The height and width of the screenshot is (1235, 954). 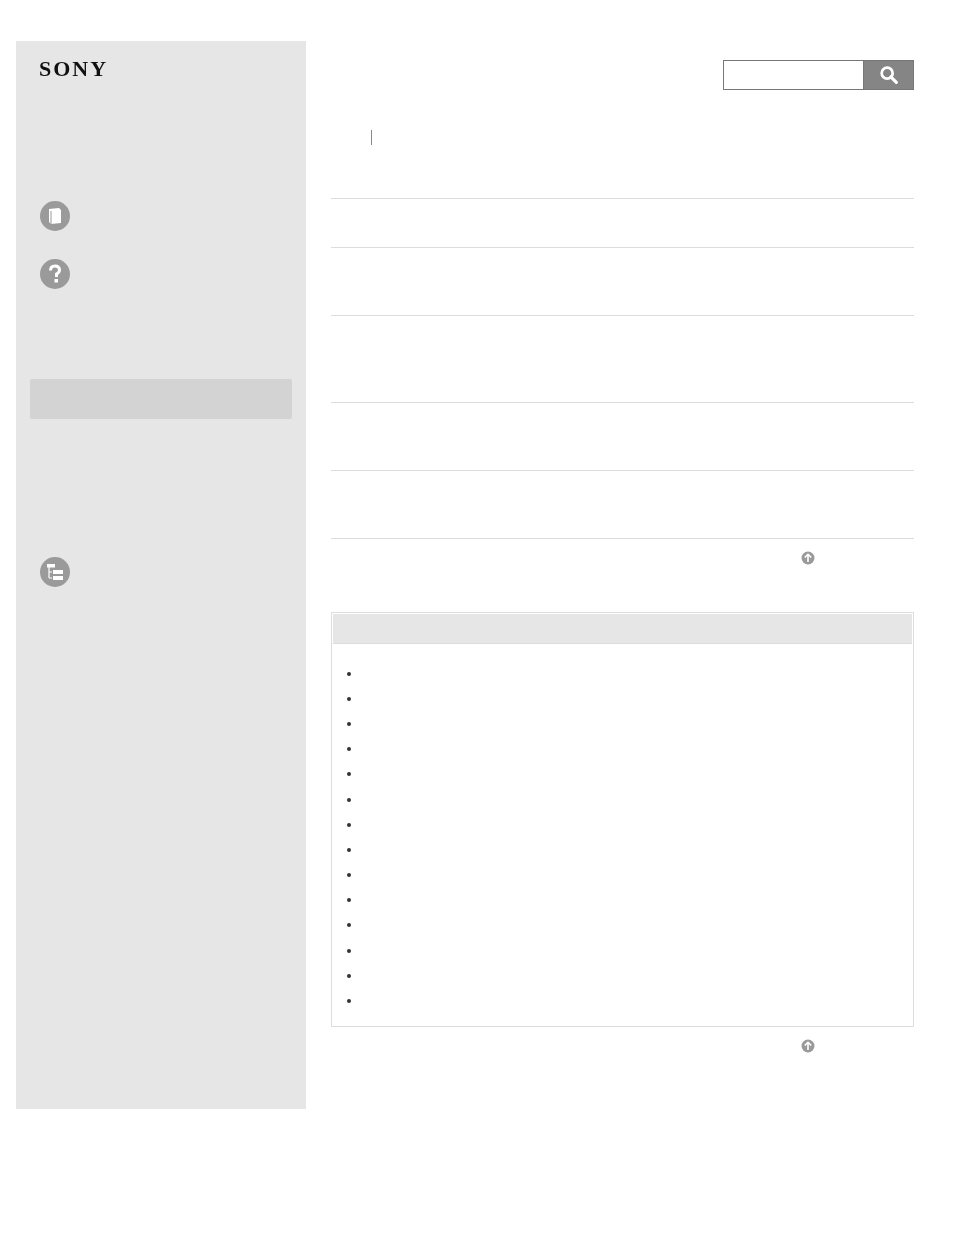 What do you see at coordinates (55, 274) in the screenshot?
I see `help-icon` at bounding box center [55, 274].